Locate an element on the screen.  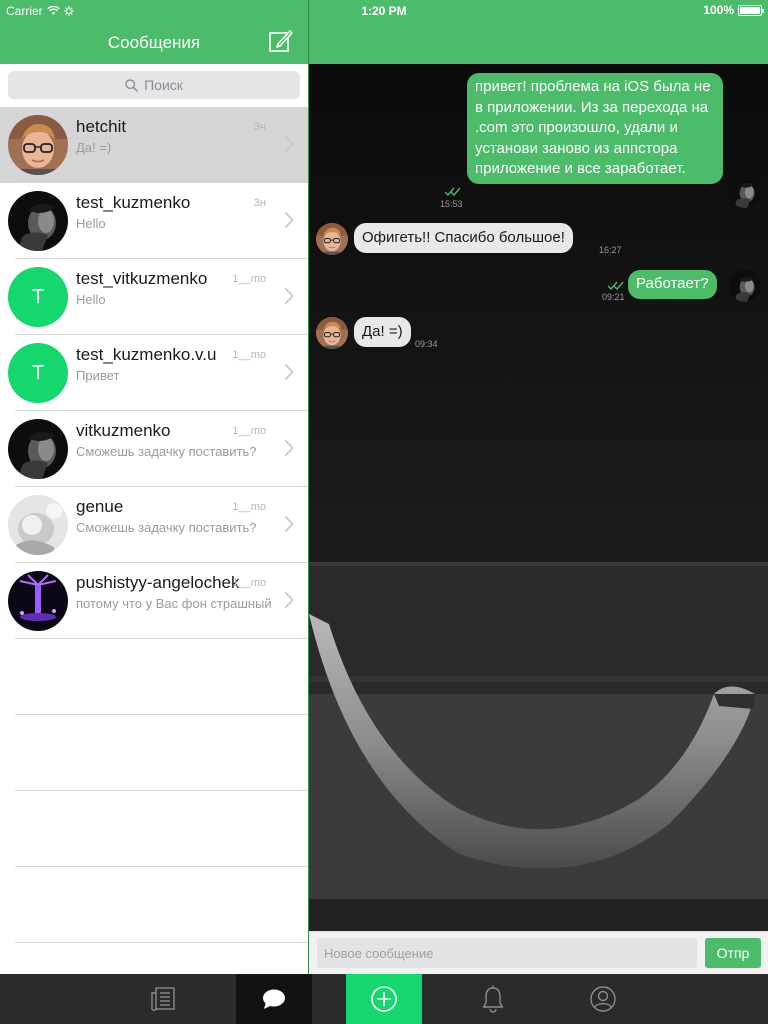
conversation-time: 3ч is located at coordinates (260, 127).